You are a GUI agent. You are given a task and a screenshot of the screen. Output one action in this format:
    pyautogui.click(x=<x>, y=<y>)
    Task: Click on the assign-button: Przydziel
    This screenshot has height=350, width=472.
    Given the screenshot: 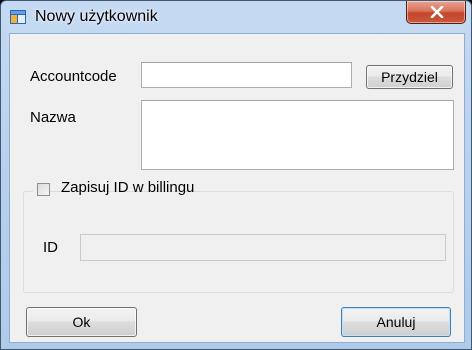 What is the action you would take?
    pyautogui.click(x=409, y=77)
    